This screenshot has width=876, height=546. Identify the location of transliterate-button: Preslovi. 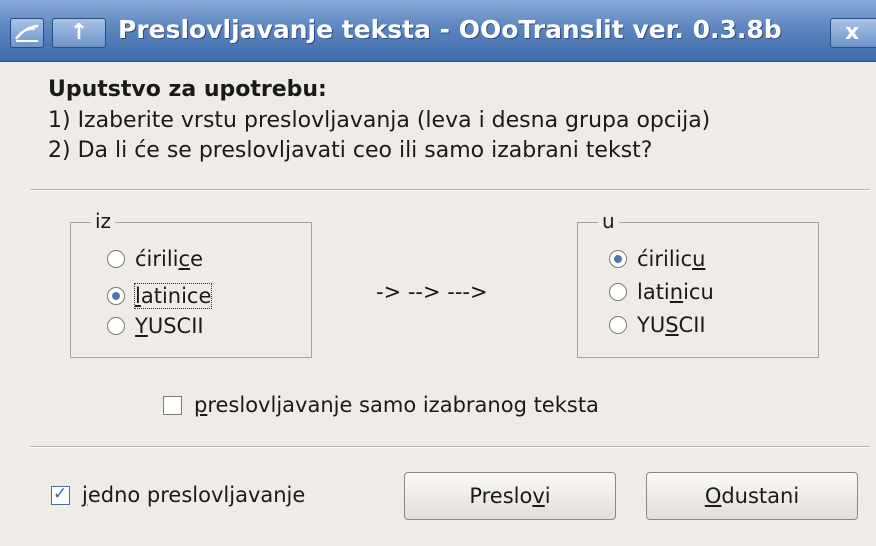
(510, 496).